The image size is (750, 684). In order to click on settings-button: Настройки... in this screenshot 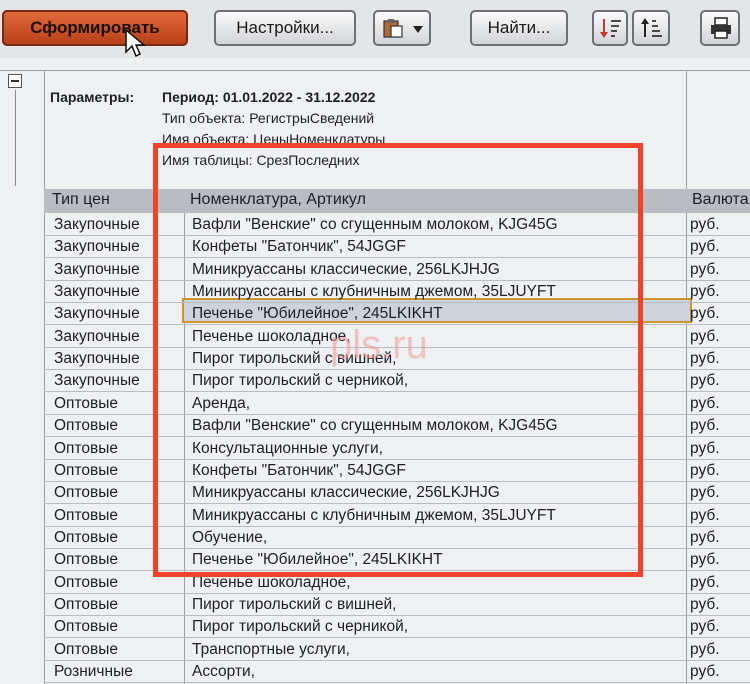, I will do `click(285, 28)`.